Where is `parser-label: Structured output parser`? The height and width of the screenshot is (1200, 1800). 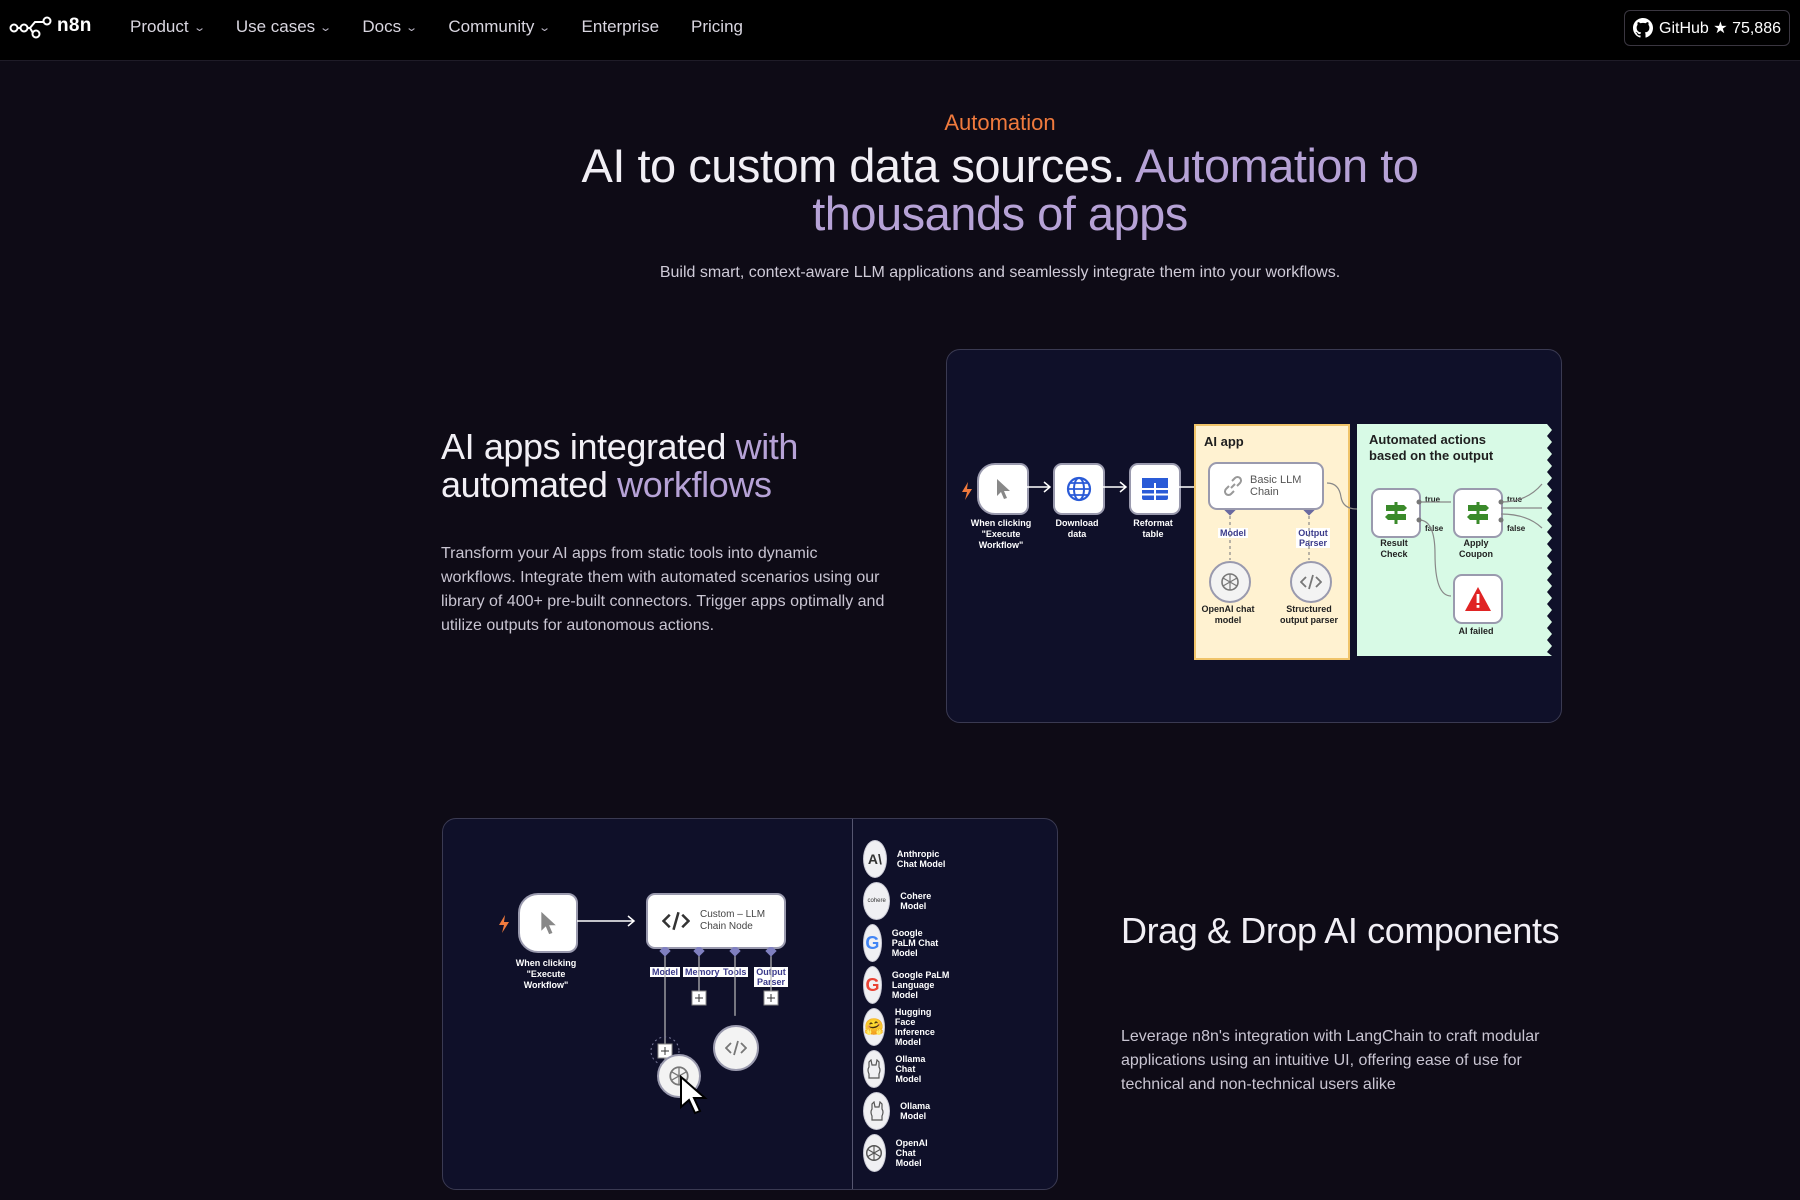
parser-label: Structured output parser is located at coordinates (1308, 614).